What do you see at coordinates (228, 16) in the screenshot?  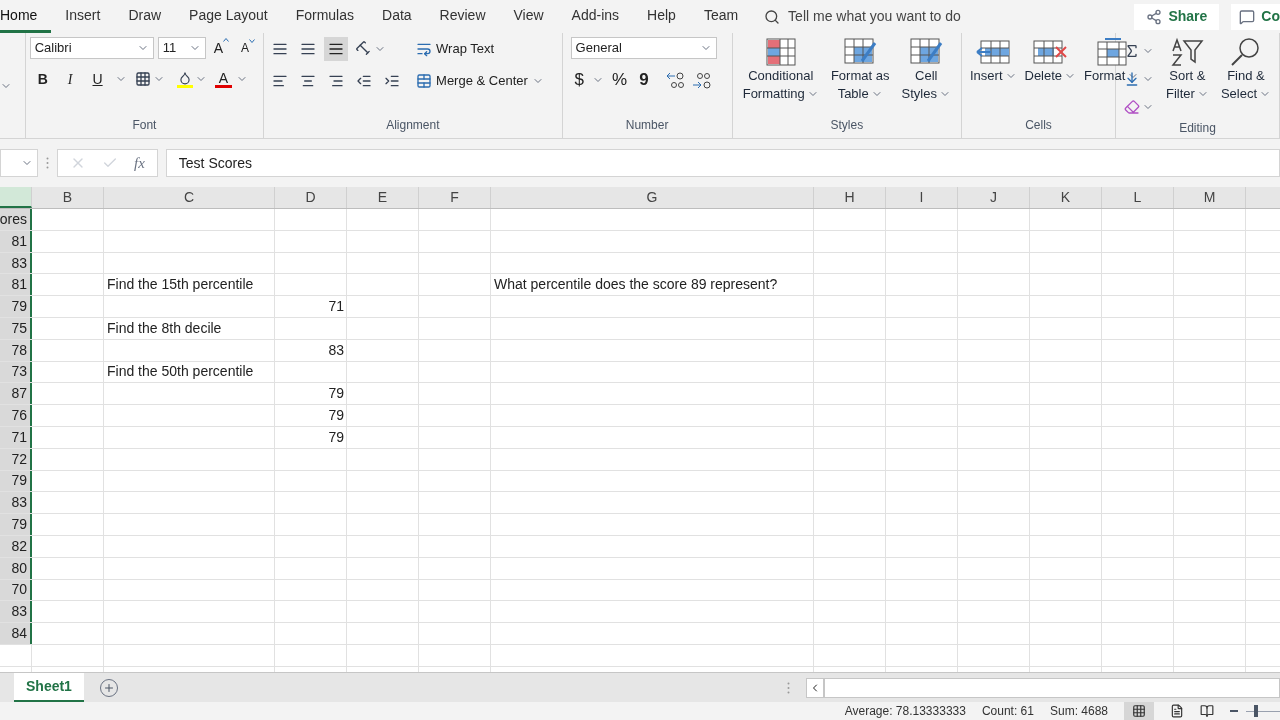 I see `ribbon-tab: Page Layout` at bounding box center [228, 16].